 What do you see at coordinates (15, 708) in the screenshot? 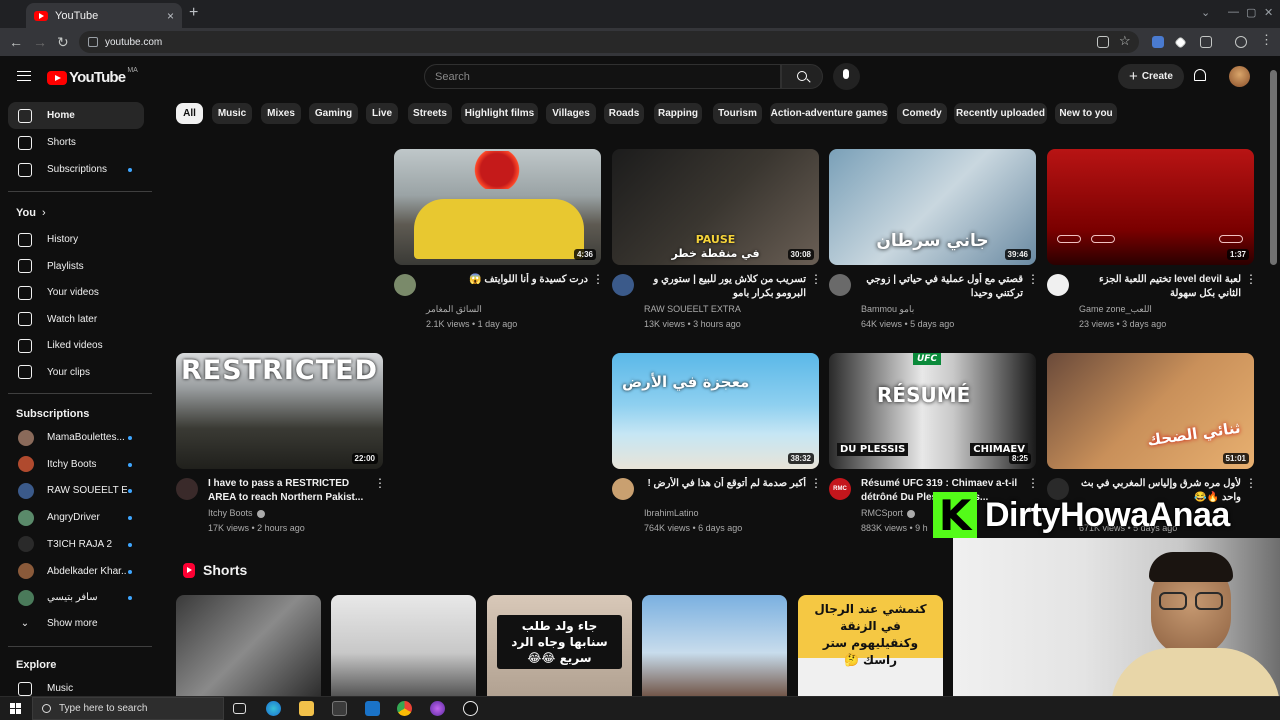
I see `windows-start-icon` at bounding box center [15, 708].